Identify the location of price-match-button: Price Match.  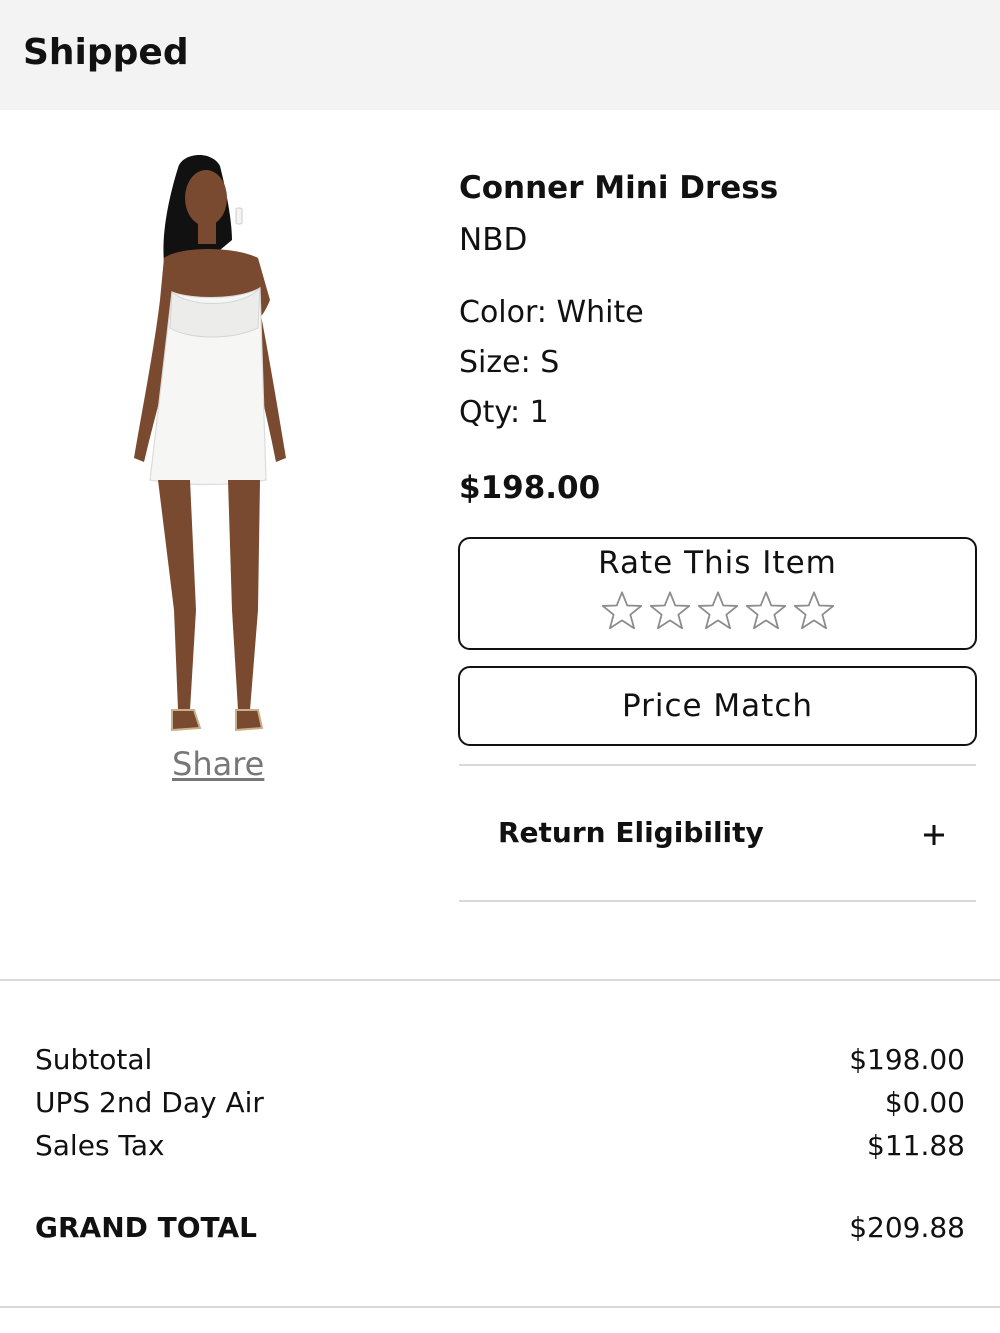
(717, 706).